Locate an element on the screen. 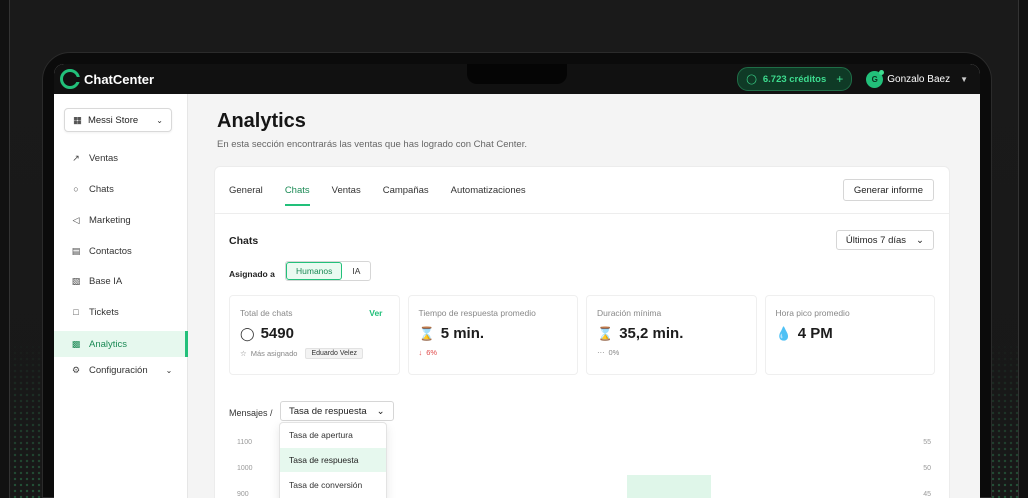 The image size is (1028, 498). y-tick-left: 1100 is located at coordinates (245, 442).